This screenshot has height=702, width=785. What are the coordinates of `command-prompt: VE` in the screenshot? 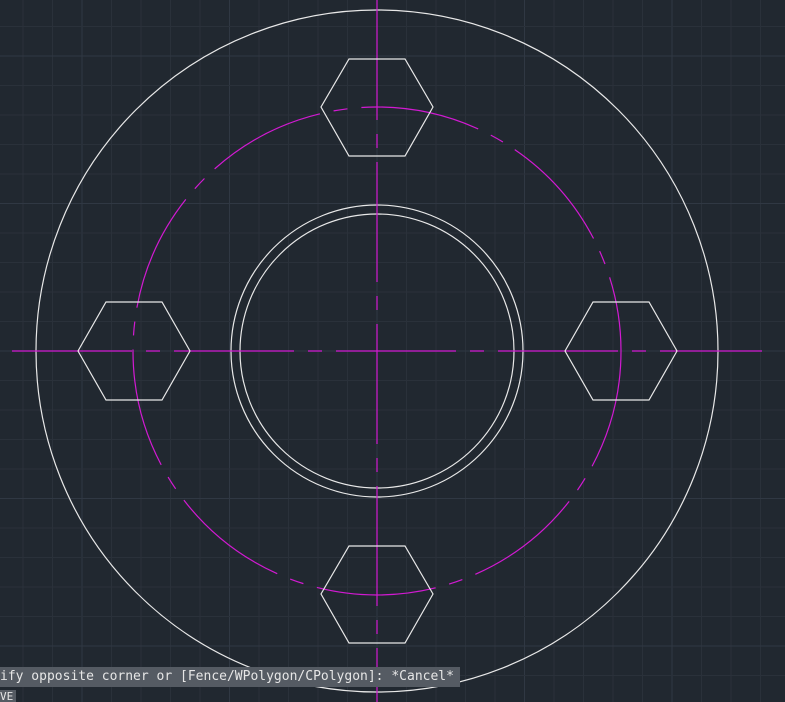 It's located at (8, 696).